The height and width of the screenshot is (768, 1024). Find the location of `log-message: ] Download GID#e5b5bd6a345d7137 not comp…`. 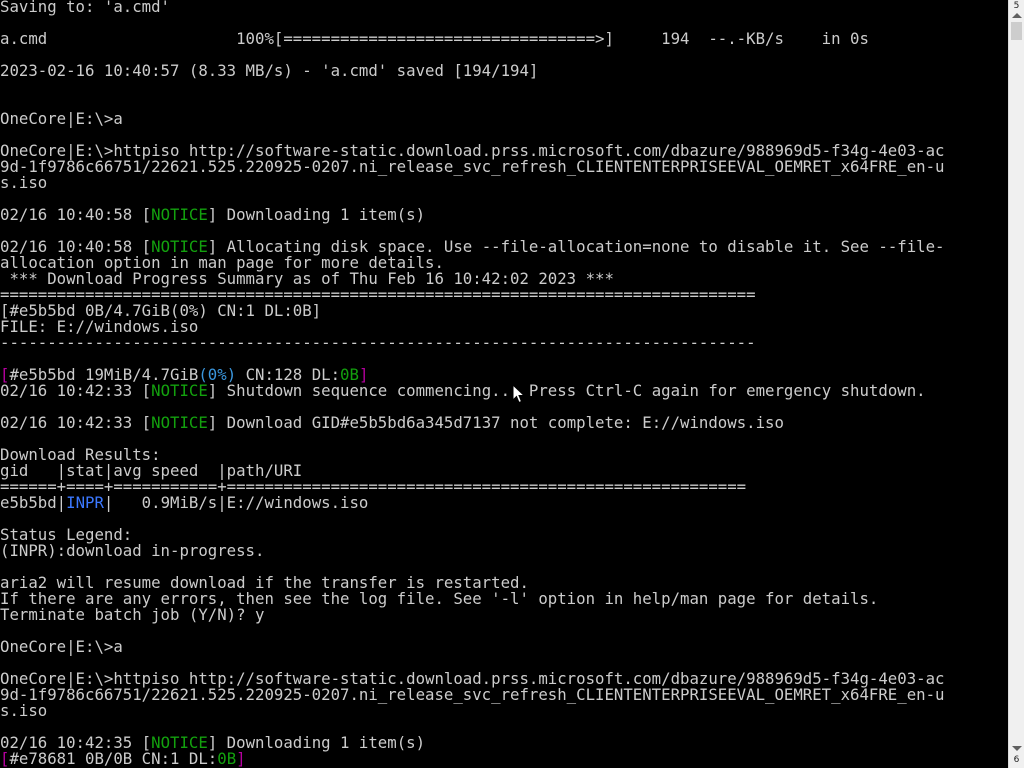

log-message: ] Download GID#e5b5bd6a345d7137 not comp… is located at coordinates (495, 422).